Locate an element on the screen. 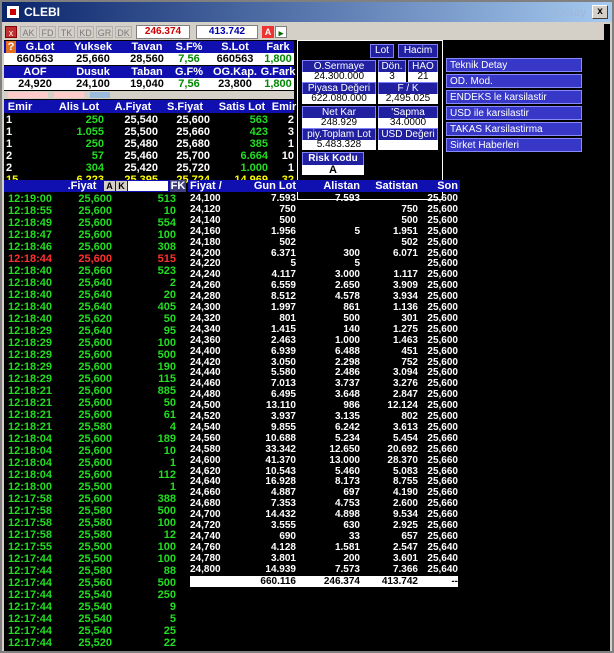  tab-dk: DK is located at coordinates (123, 32).